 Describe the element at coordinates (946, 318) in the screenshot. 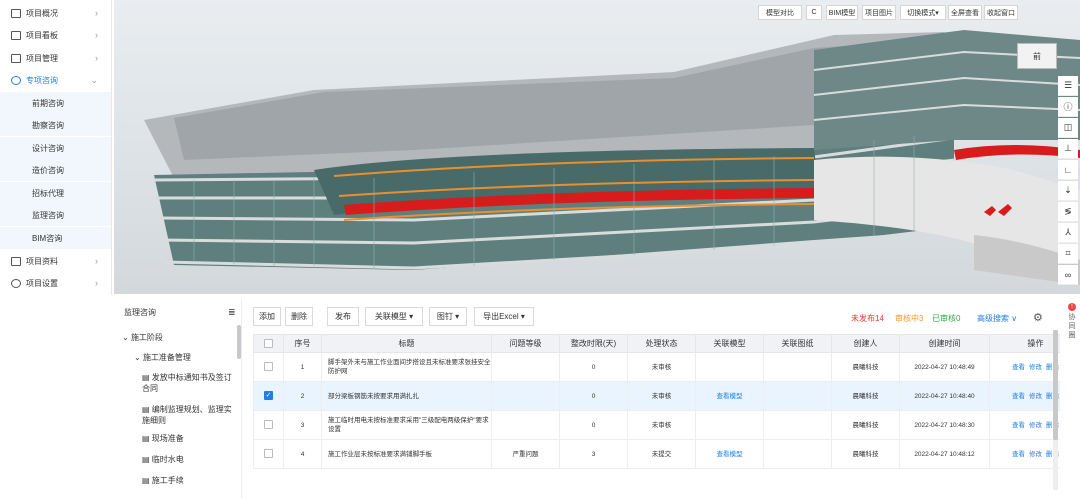

I see `status-reviewed: 已审核0` at that location.